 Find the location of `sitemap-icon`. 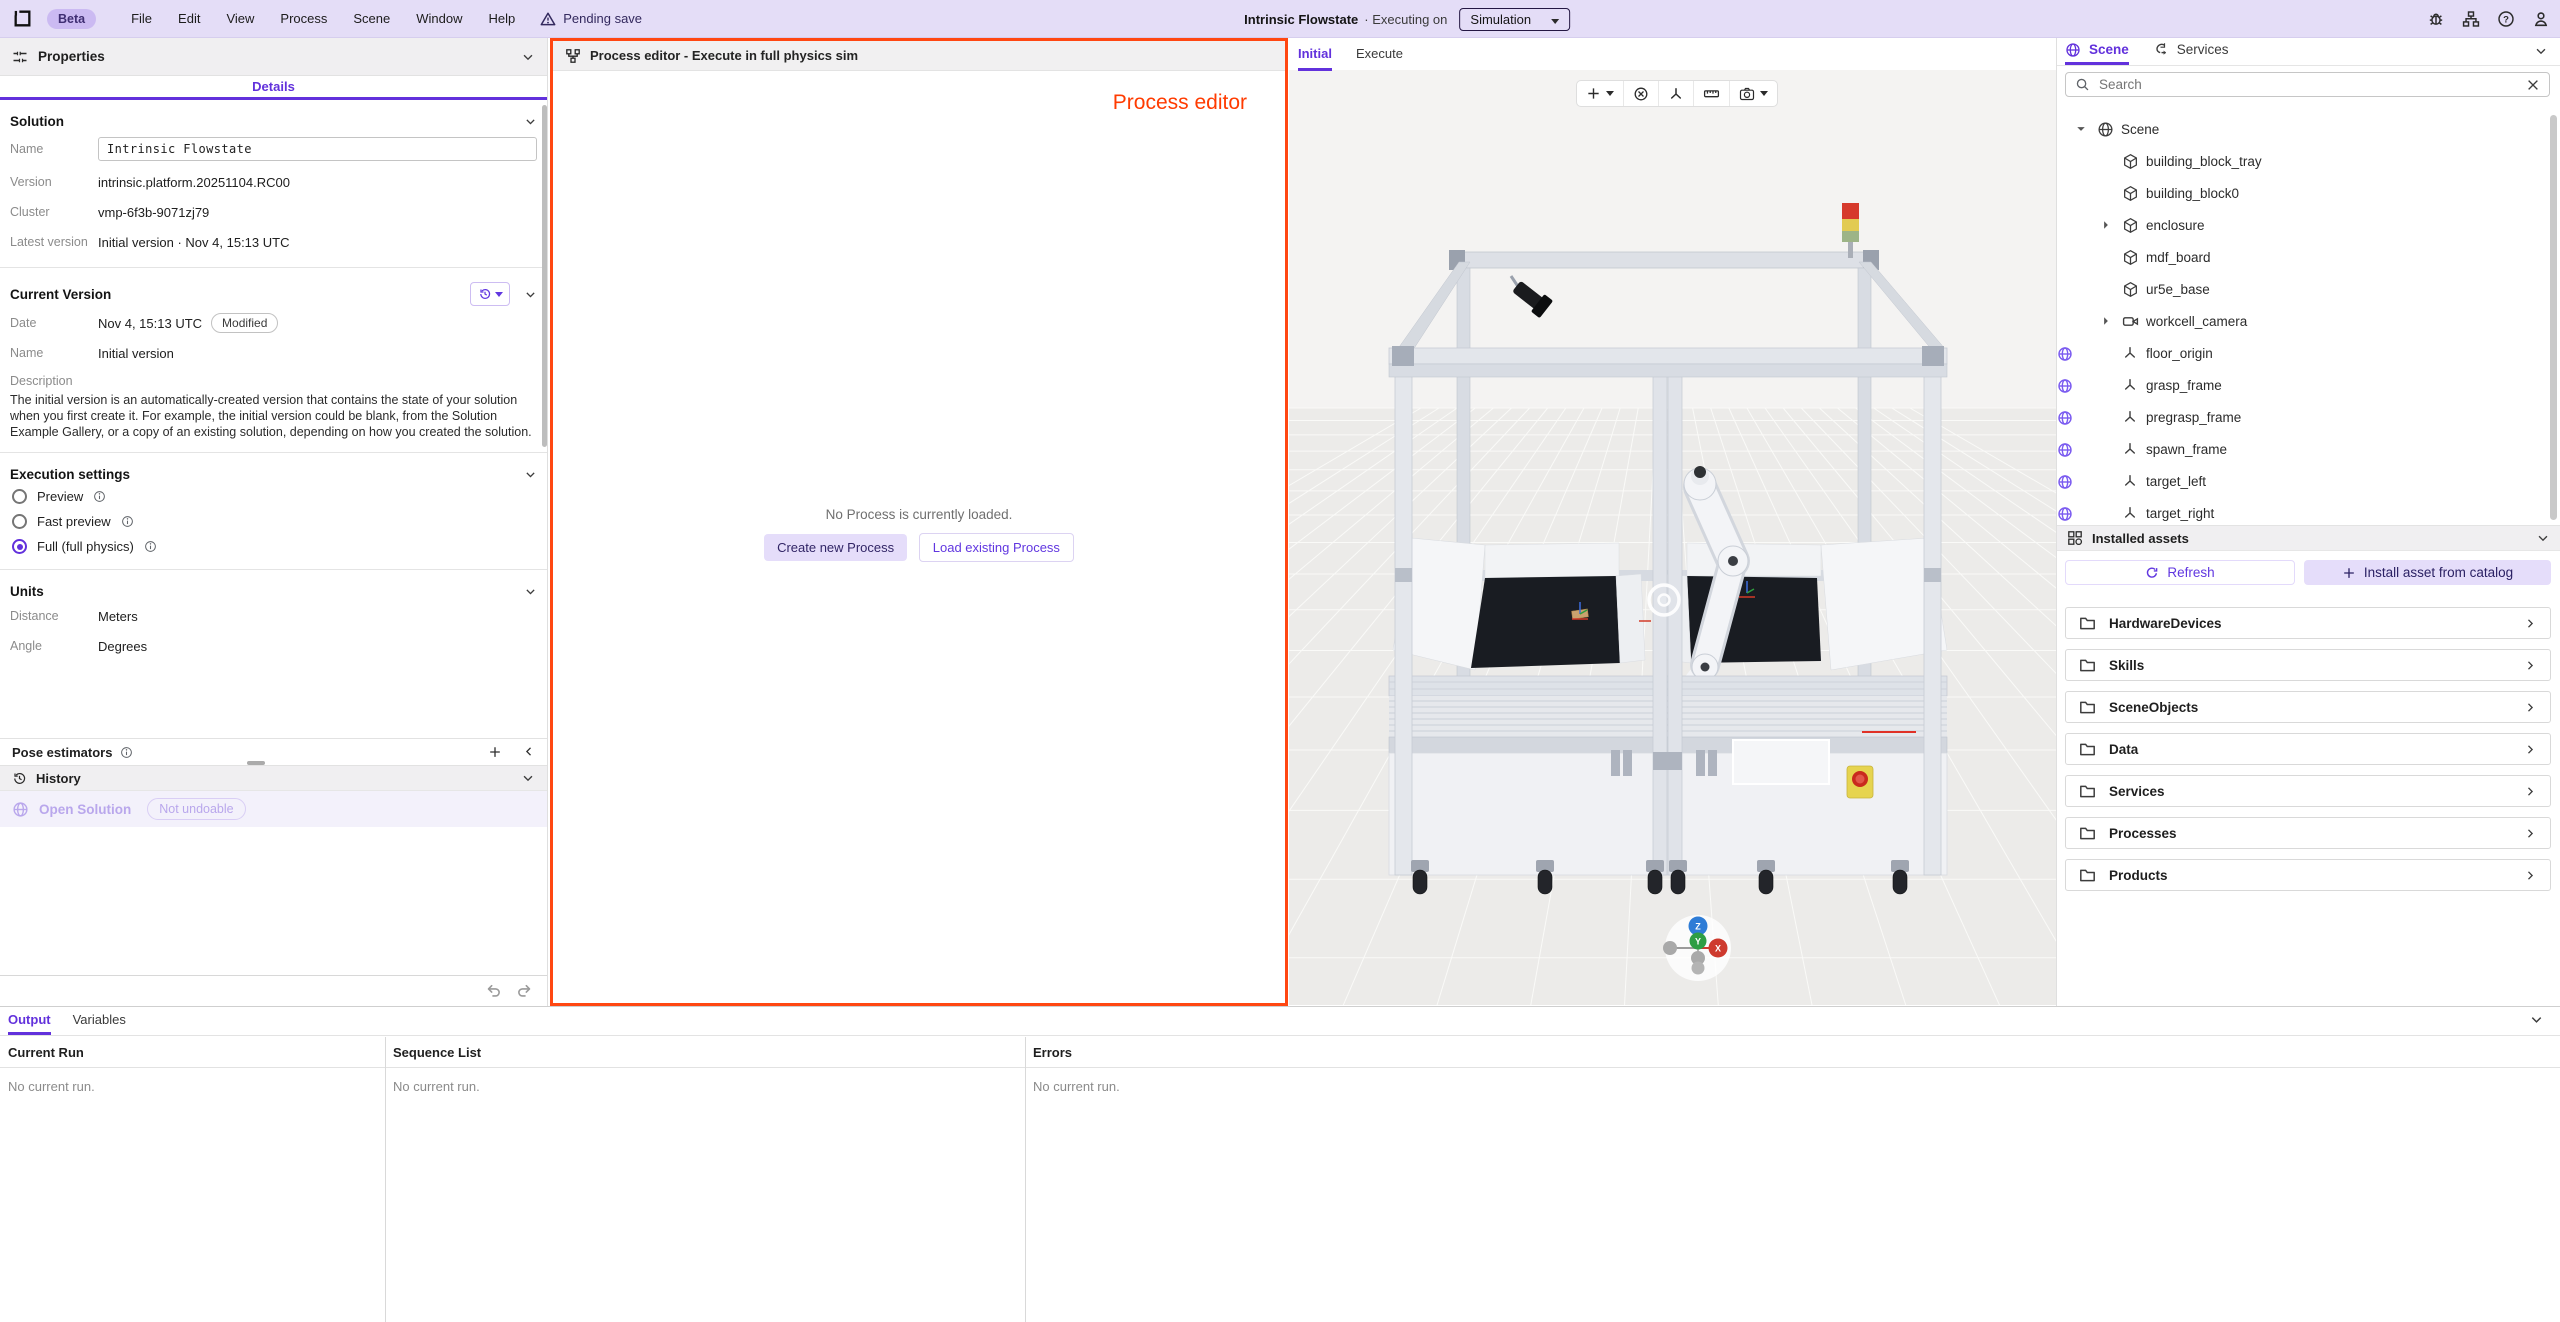

sitemap-icon is located at coordinates (2471, 19).